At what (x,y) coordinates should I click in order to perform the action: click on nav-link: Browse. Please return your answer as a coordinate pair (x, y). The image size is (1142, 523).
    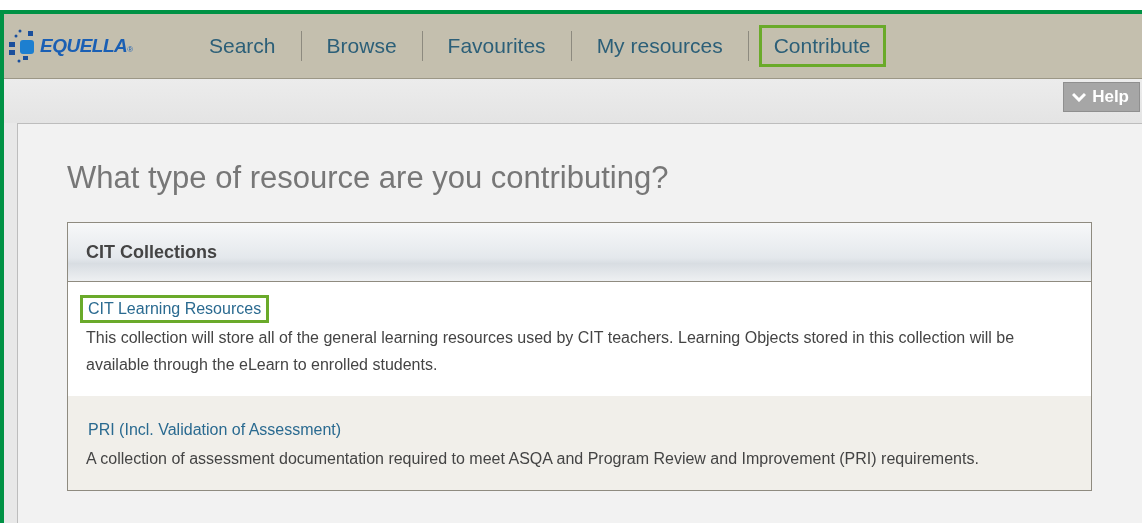
    Looking at the image, I should click on (361, 46).